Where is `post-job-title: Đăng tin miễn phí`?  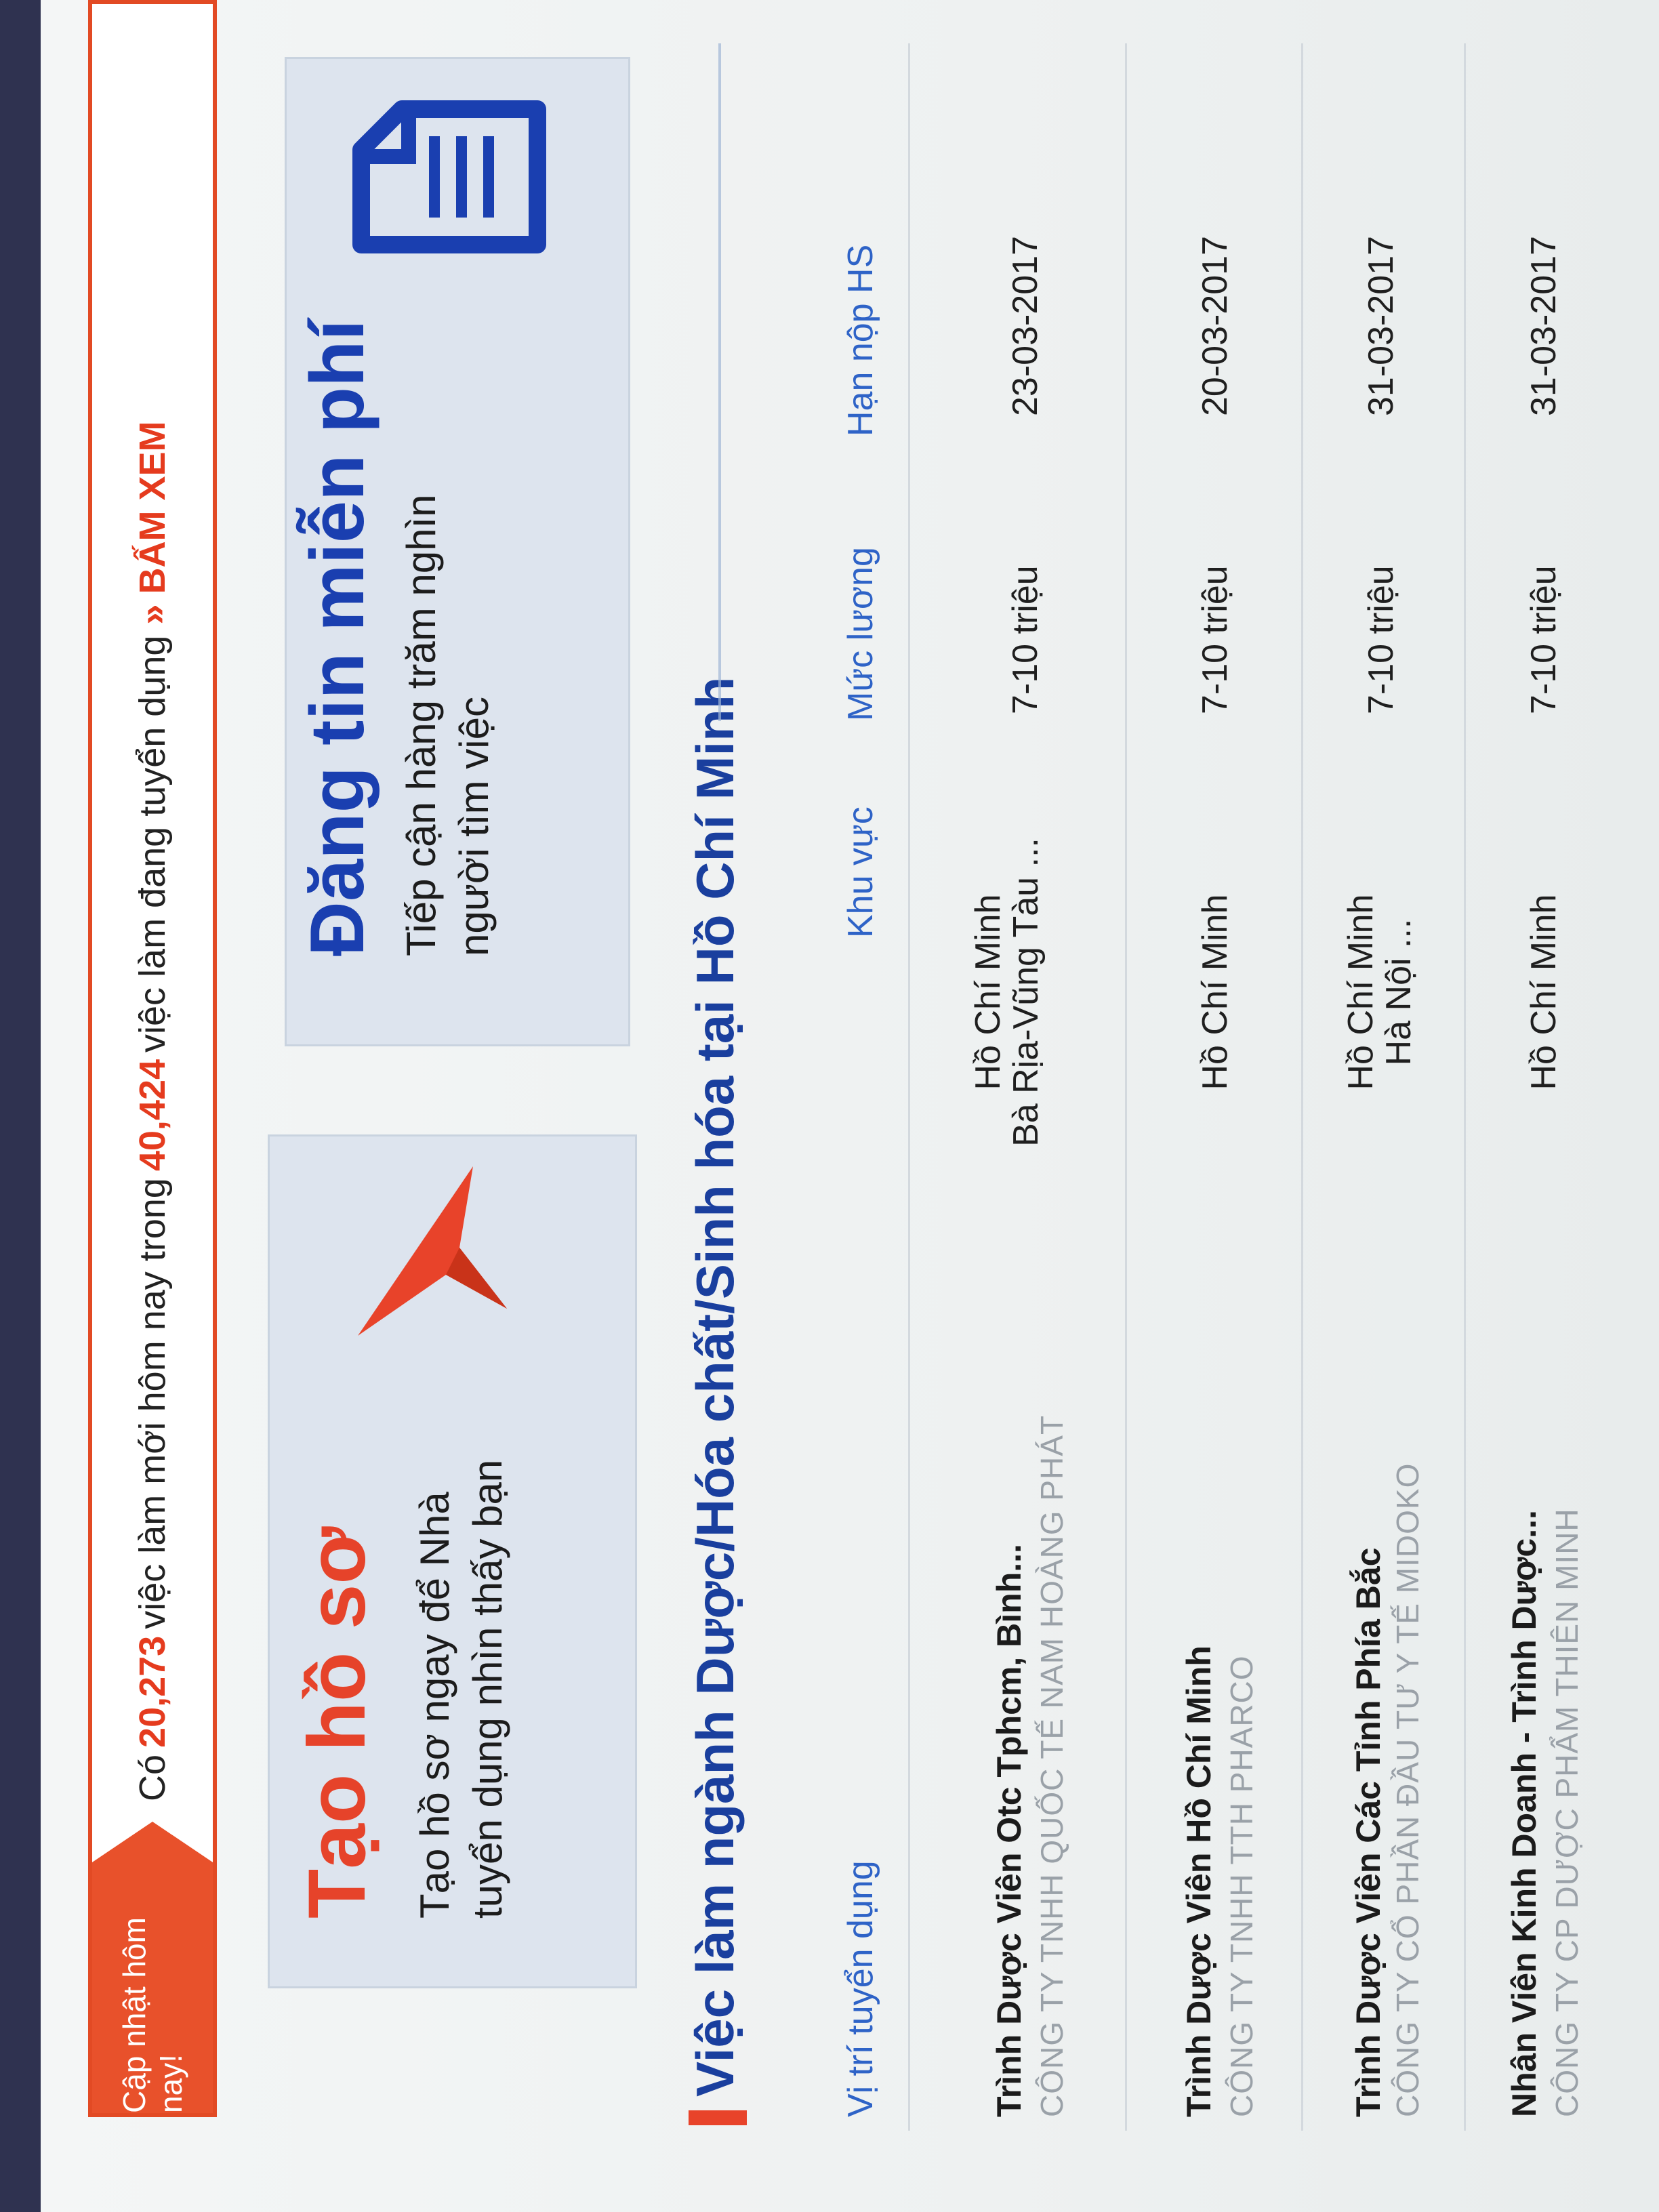
post-job-title: Đăng tin miễn phí is located at coordinates (337, 637).